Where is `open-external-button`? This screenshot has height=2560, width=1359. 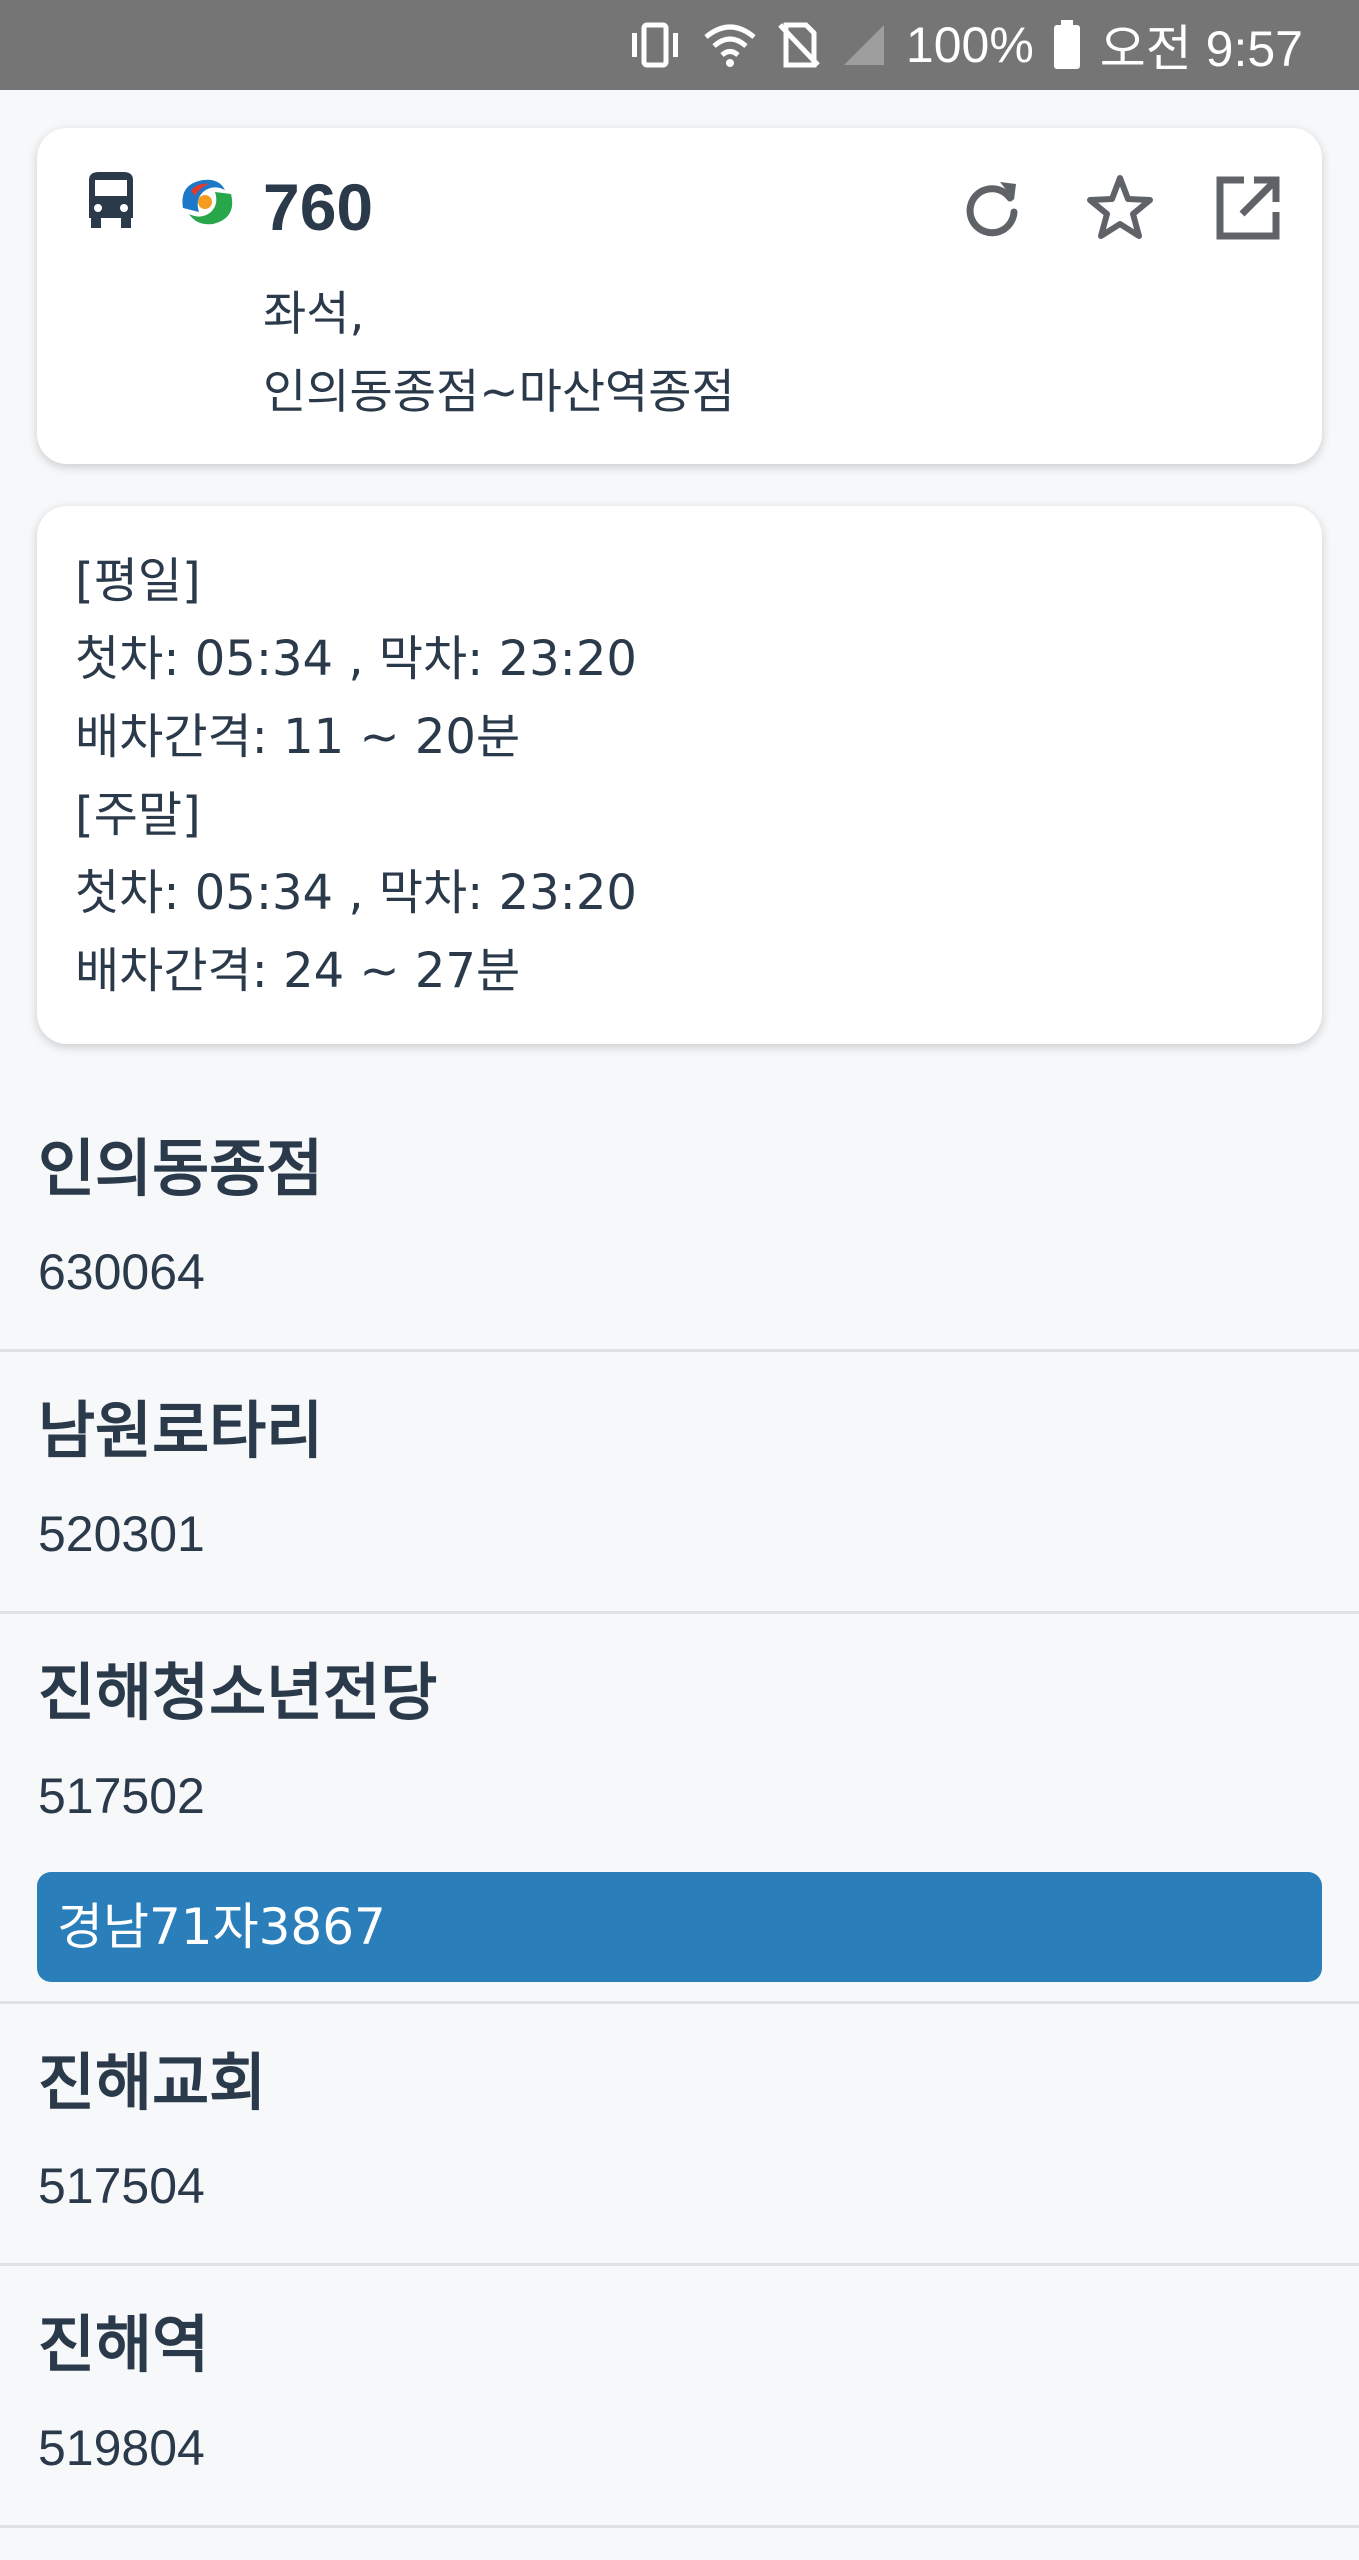
open-external-button is located at coordinates (1248, 210).